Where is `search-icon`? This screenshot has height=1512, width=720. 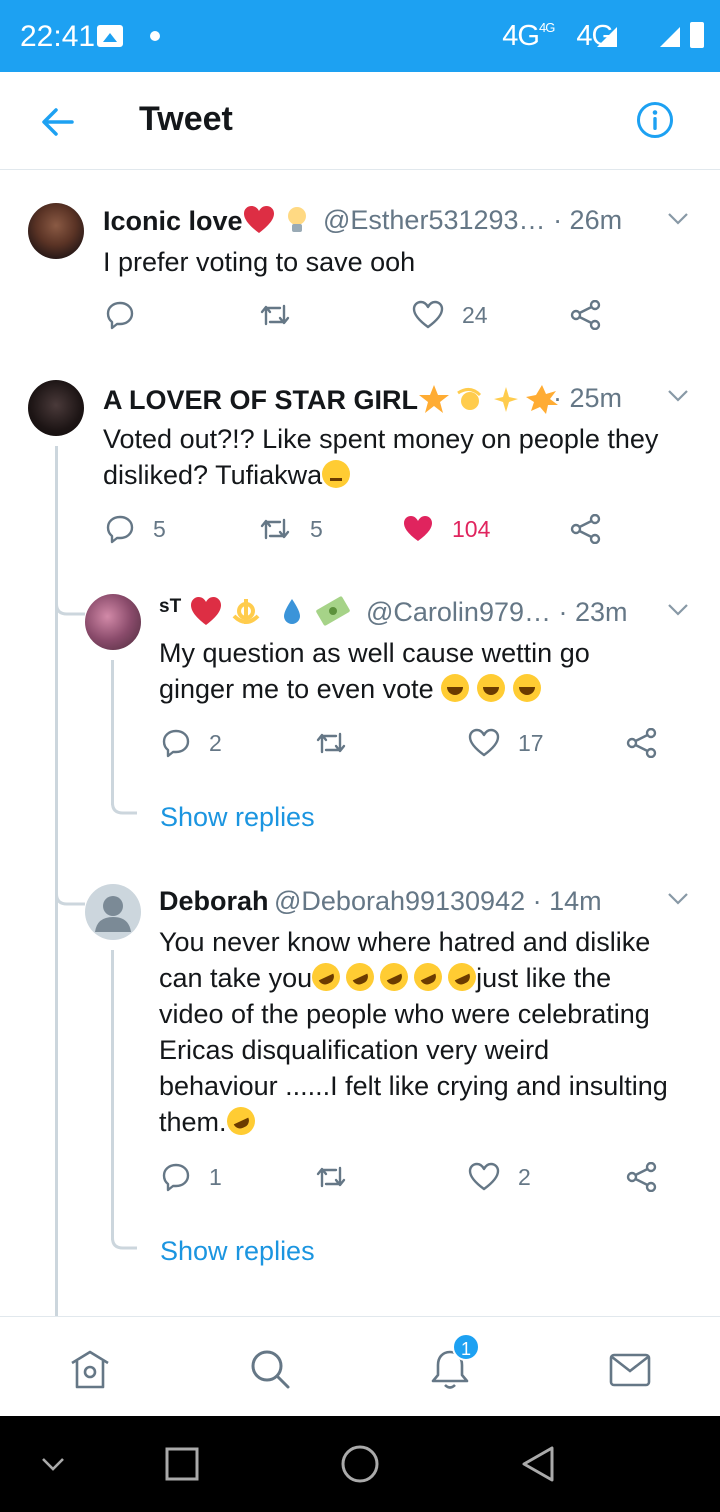
search-icon is located at coordinates (270, 1369).